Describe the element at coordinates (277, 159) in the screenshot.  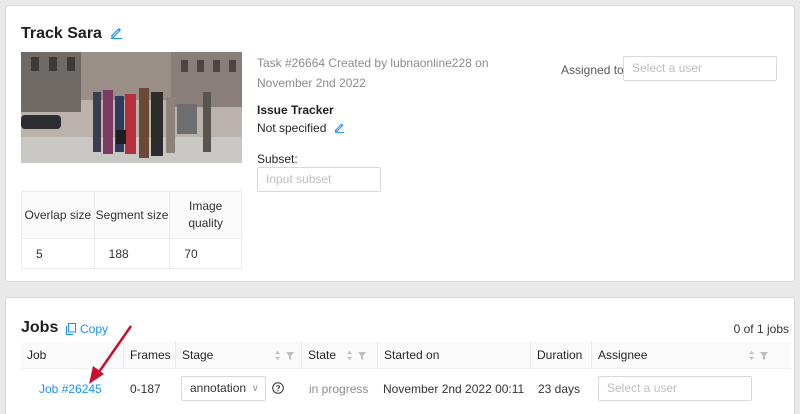
I see `subset-label: Subset:` at that location.